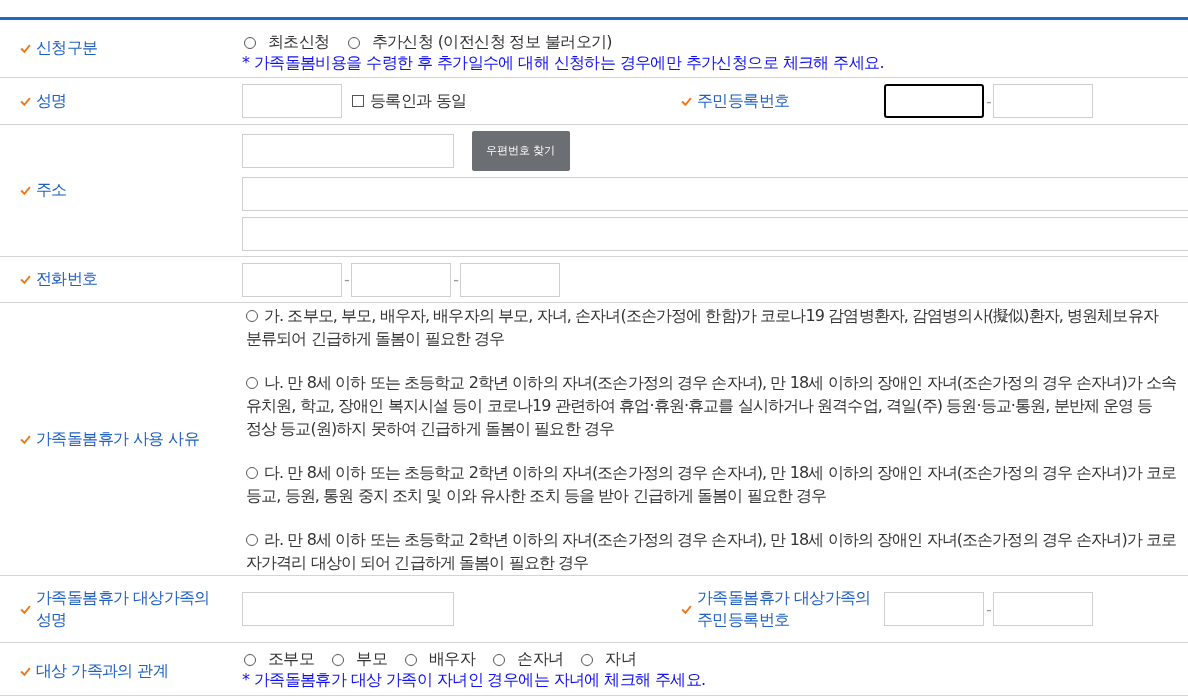 Image resolution: width=1188 pixels, height=698 pixels. I want to click on radio-option: 조부모, so click(279, 659).